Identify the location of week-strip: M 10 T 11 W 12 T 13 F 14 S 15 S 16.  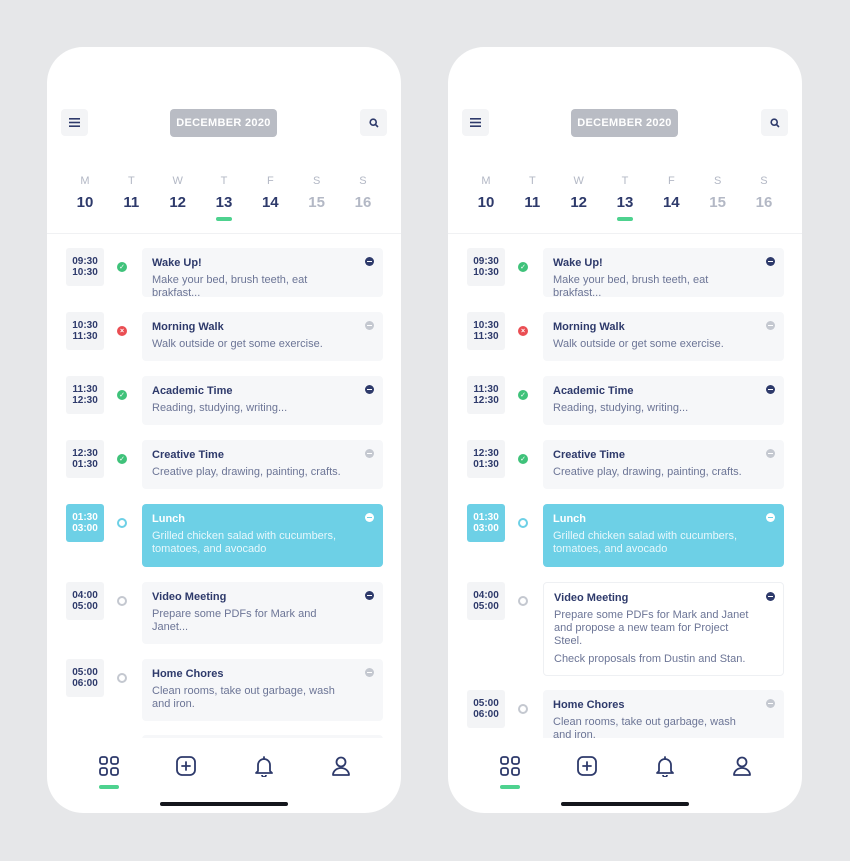
(625, 200).